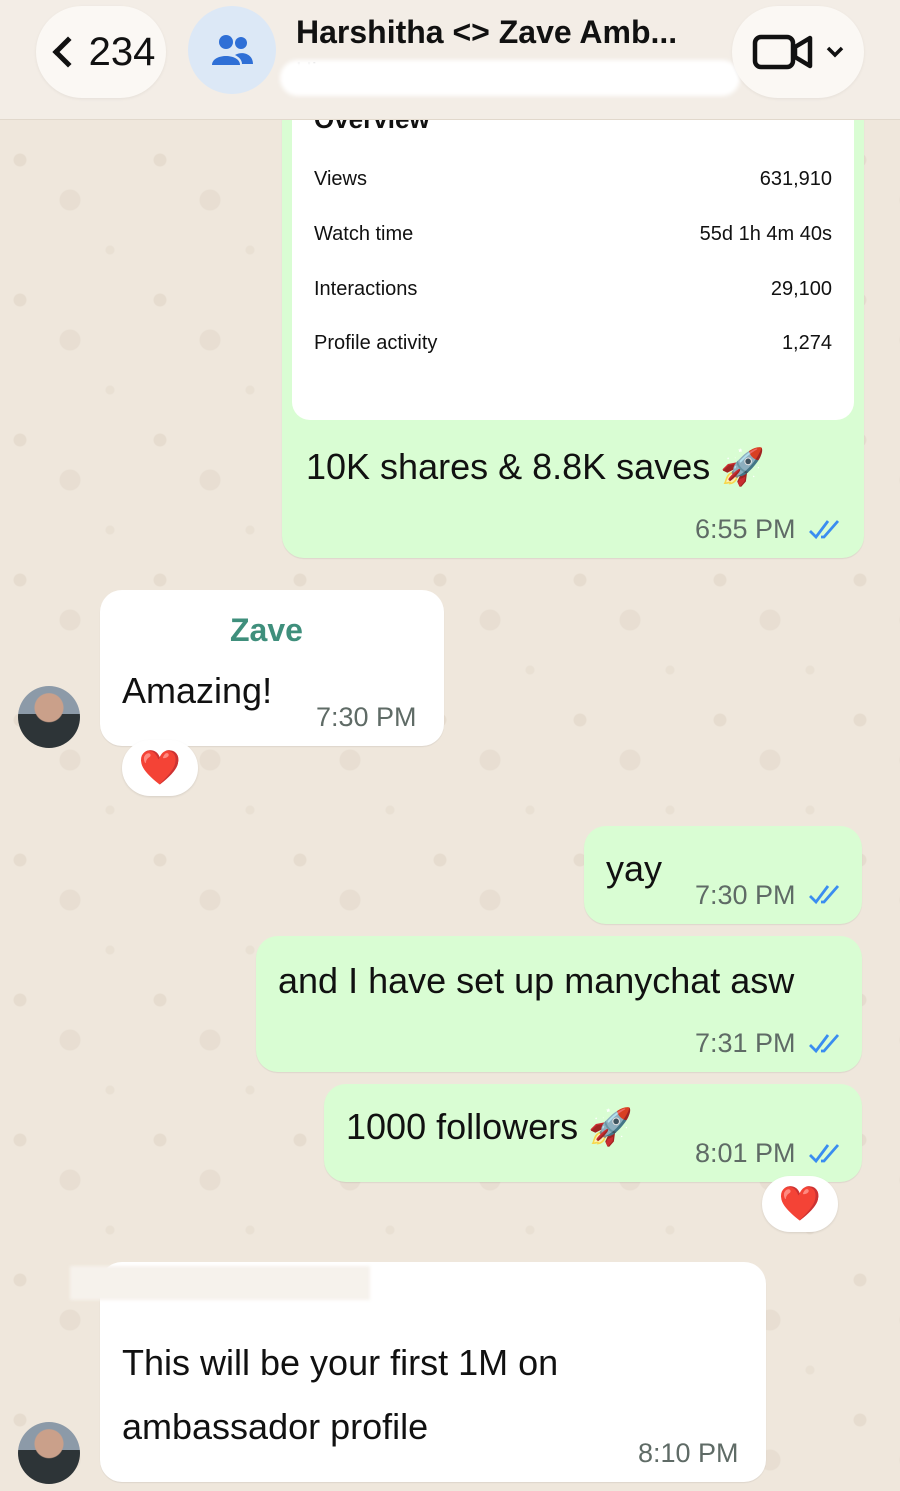 This screenshot has height=1491, width=900. What do you see at coordinates (801, 289) in the screenshot?
I see `row-value: 29,100` at bounding box center [801, 289].